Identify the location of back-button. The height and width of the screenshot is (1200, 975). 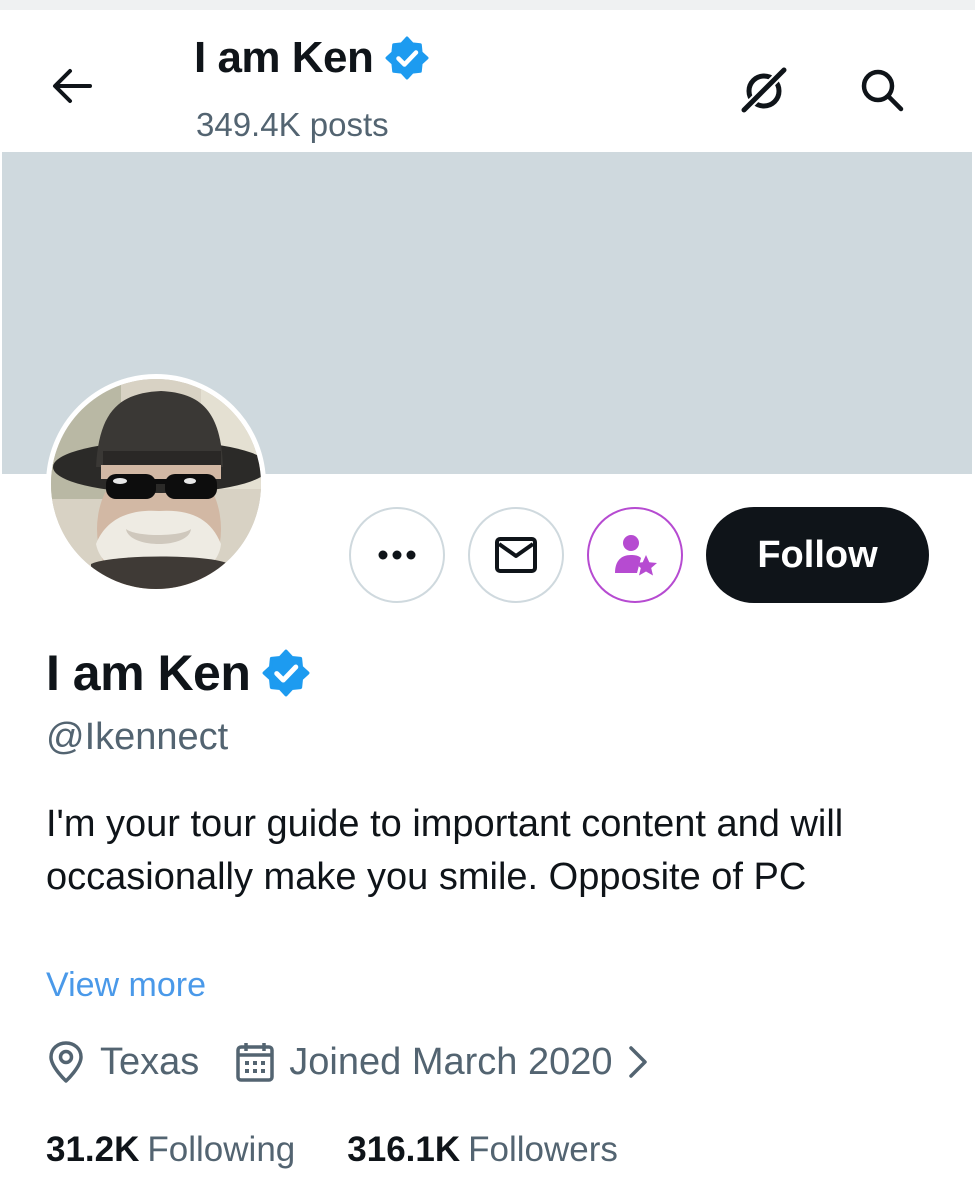
(72, 86).